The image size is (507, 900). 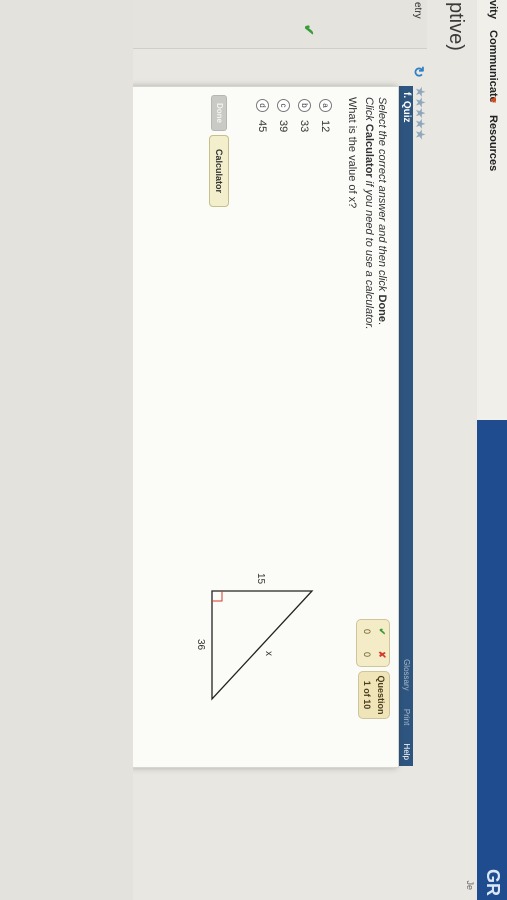 What do you see at coordinates (217, 596) in the screenshot?
I see `right-angle-marker` at bounding box center [217, 596].